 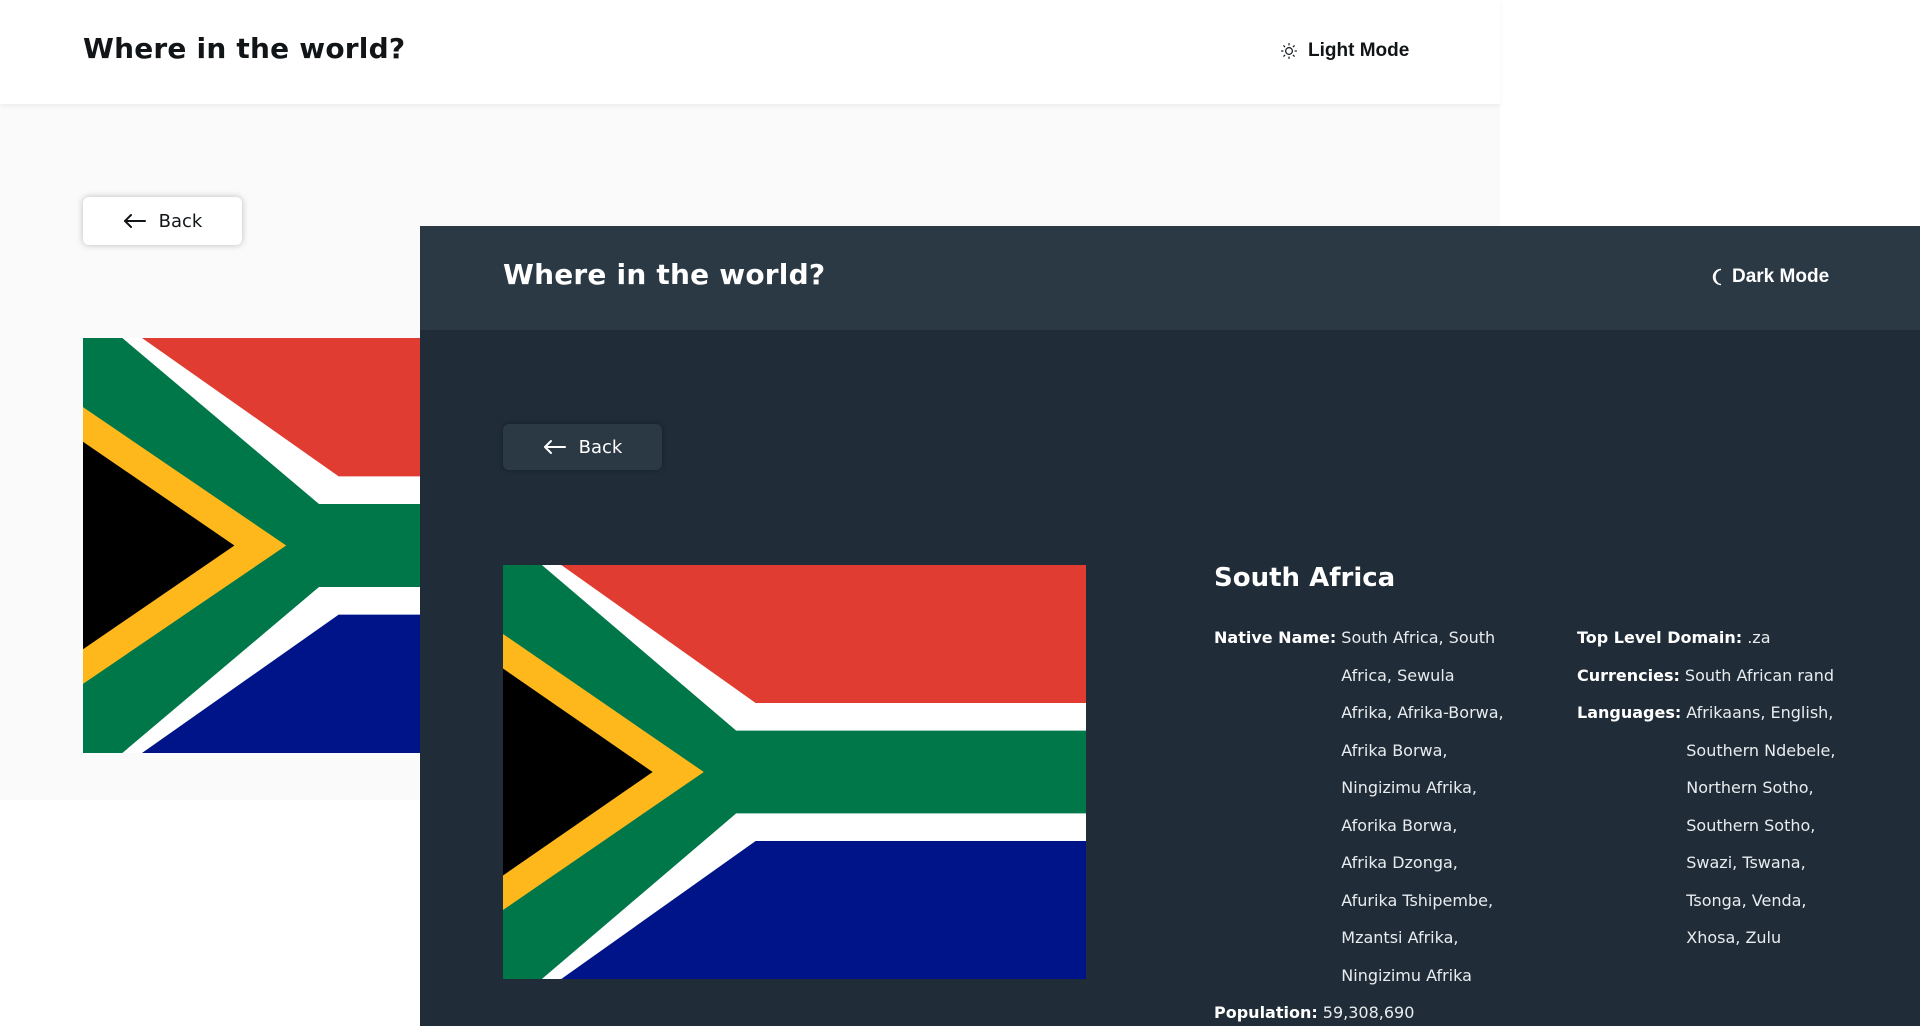 I want to click on light-header: Where in the world? Light Mode, so click(x=750, y=52).